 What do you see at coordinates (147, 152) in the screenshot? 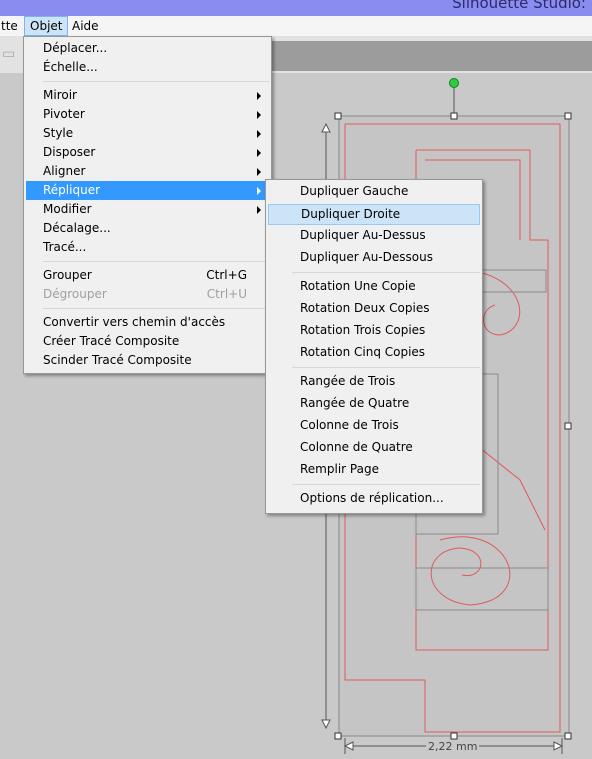
I see `menu-disposer: Disposer` at bounding box center [147, 152].